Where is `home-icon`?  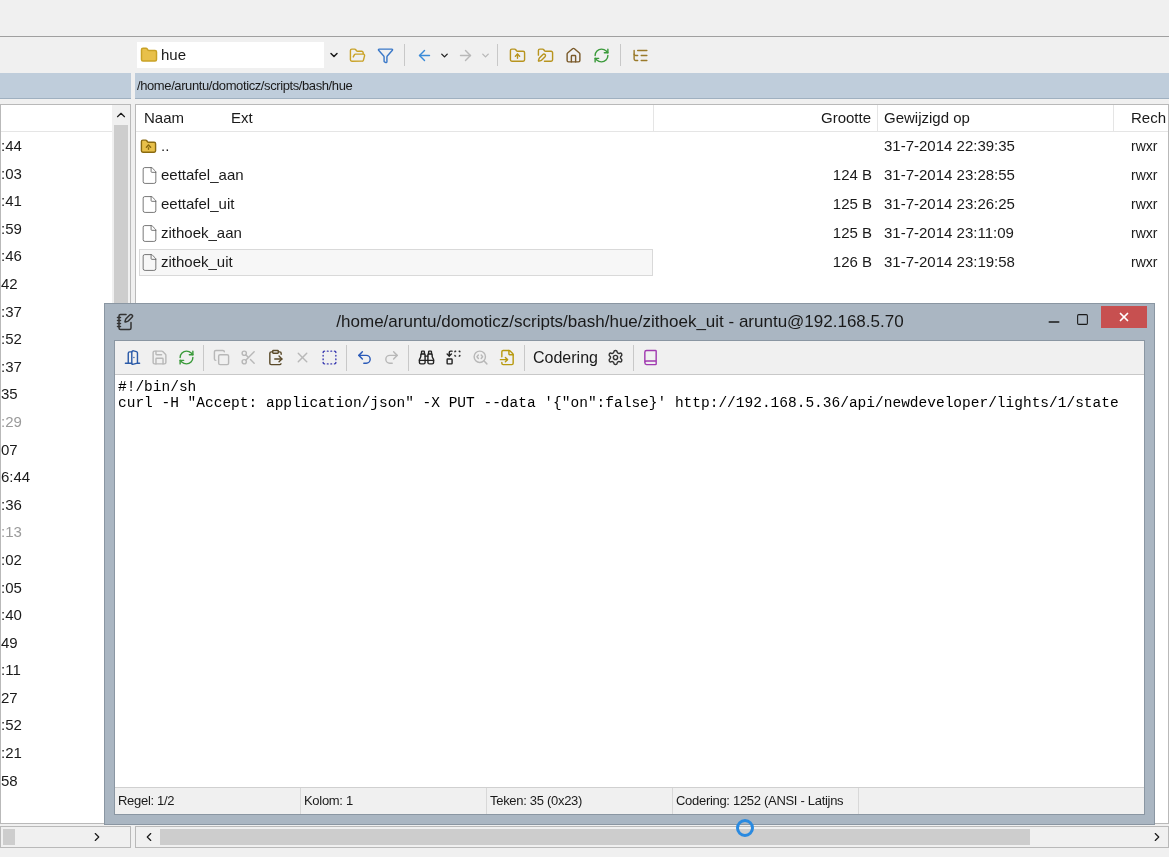 home-icon is located at coordinates (573, 55).